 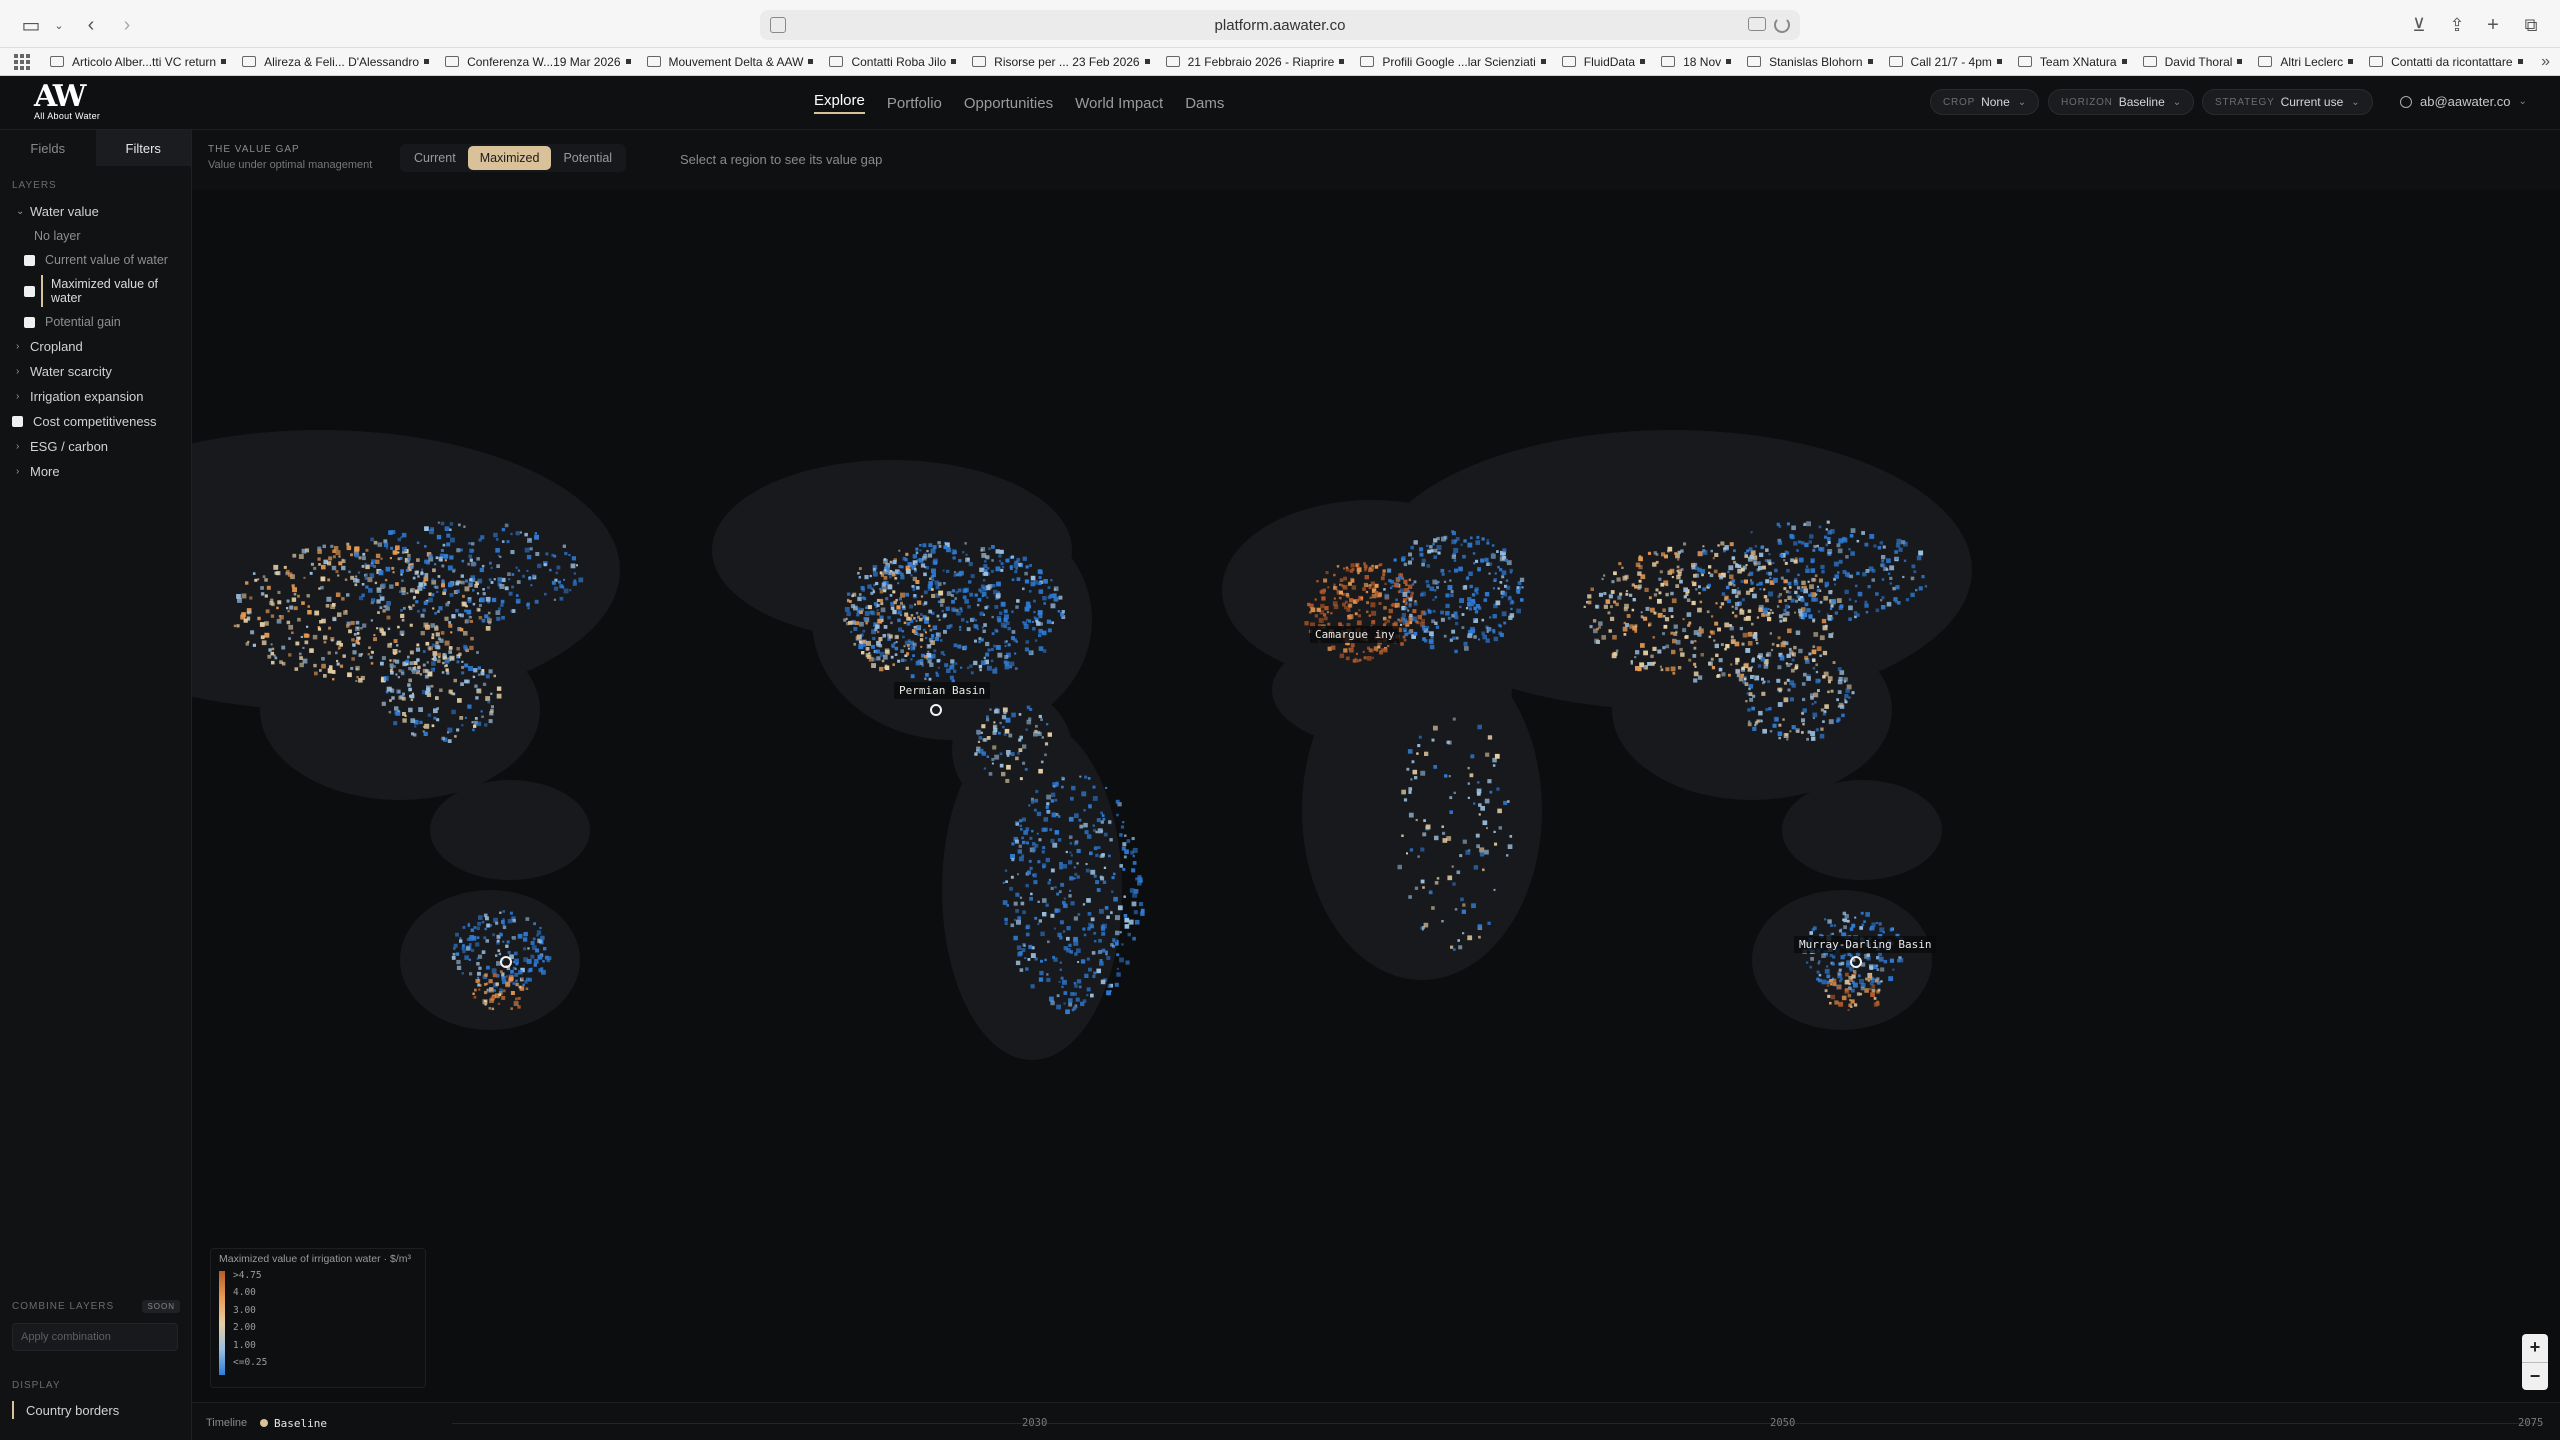 I want to click on more-bookmarks-icon: », so click(x=2545, y=62).